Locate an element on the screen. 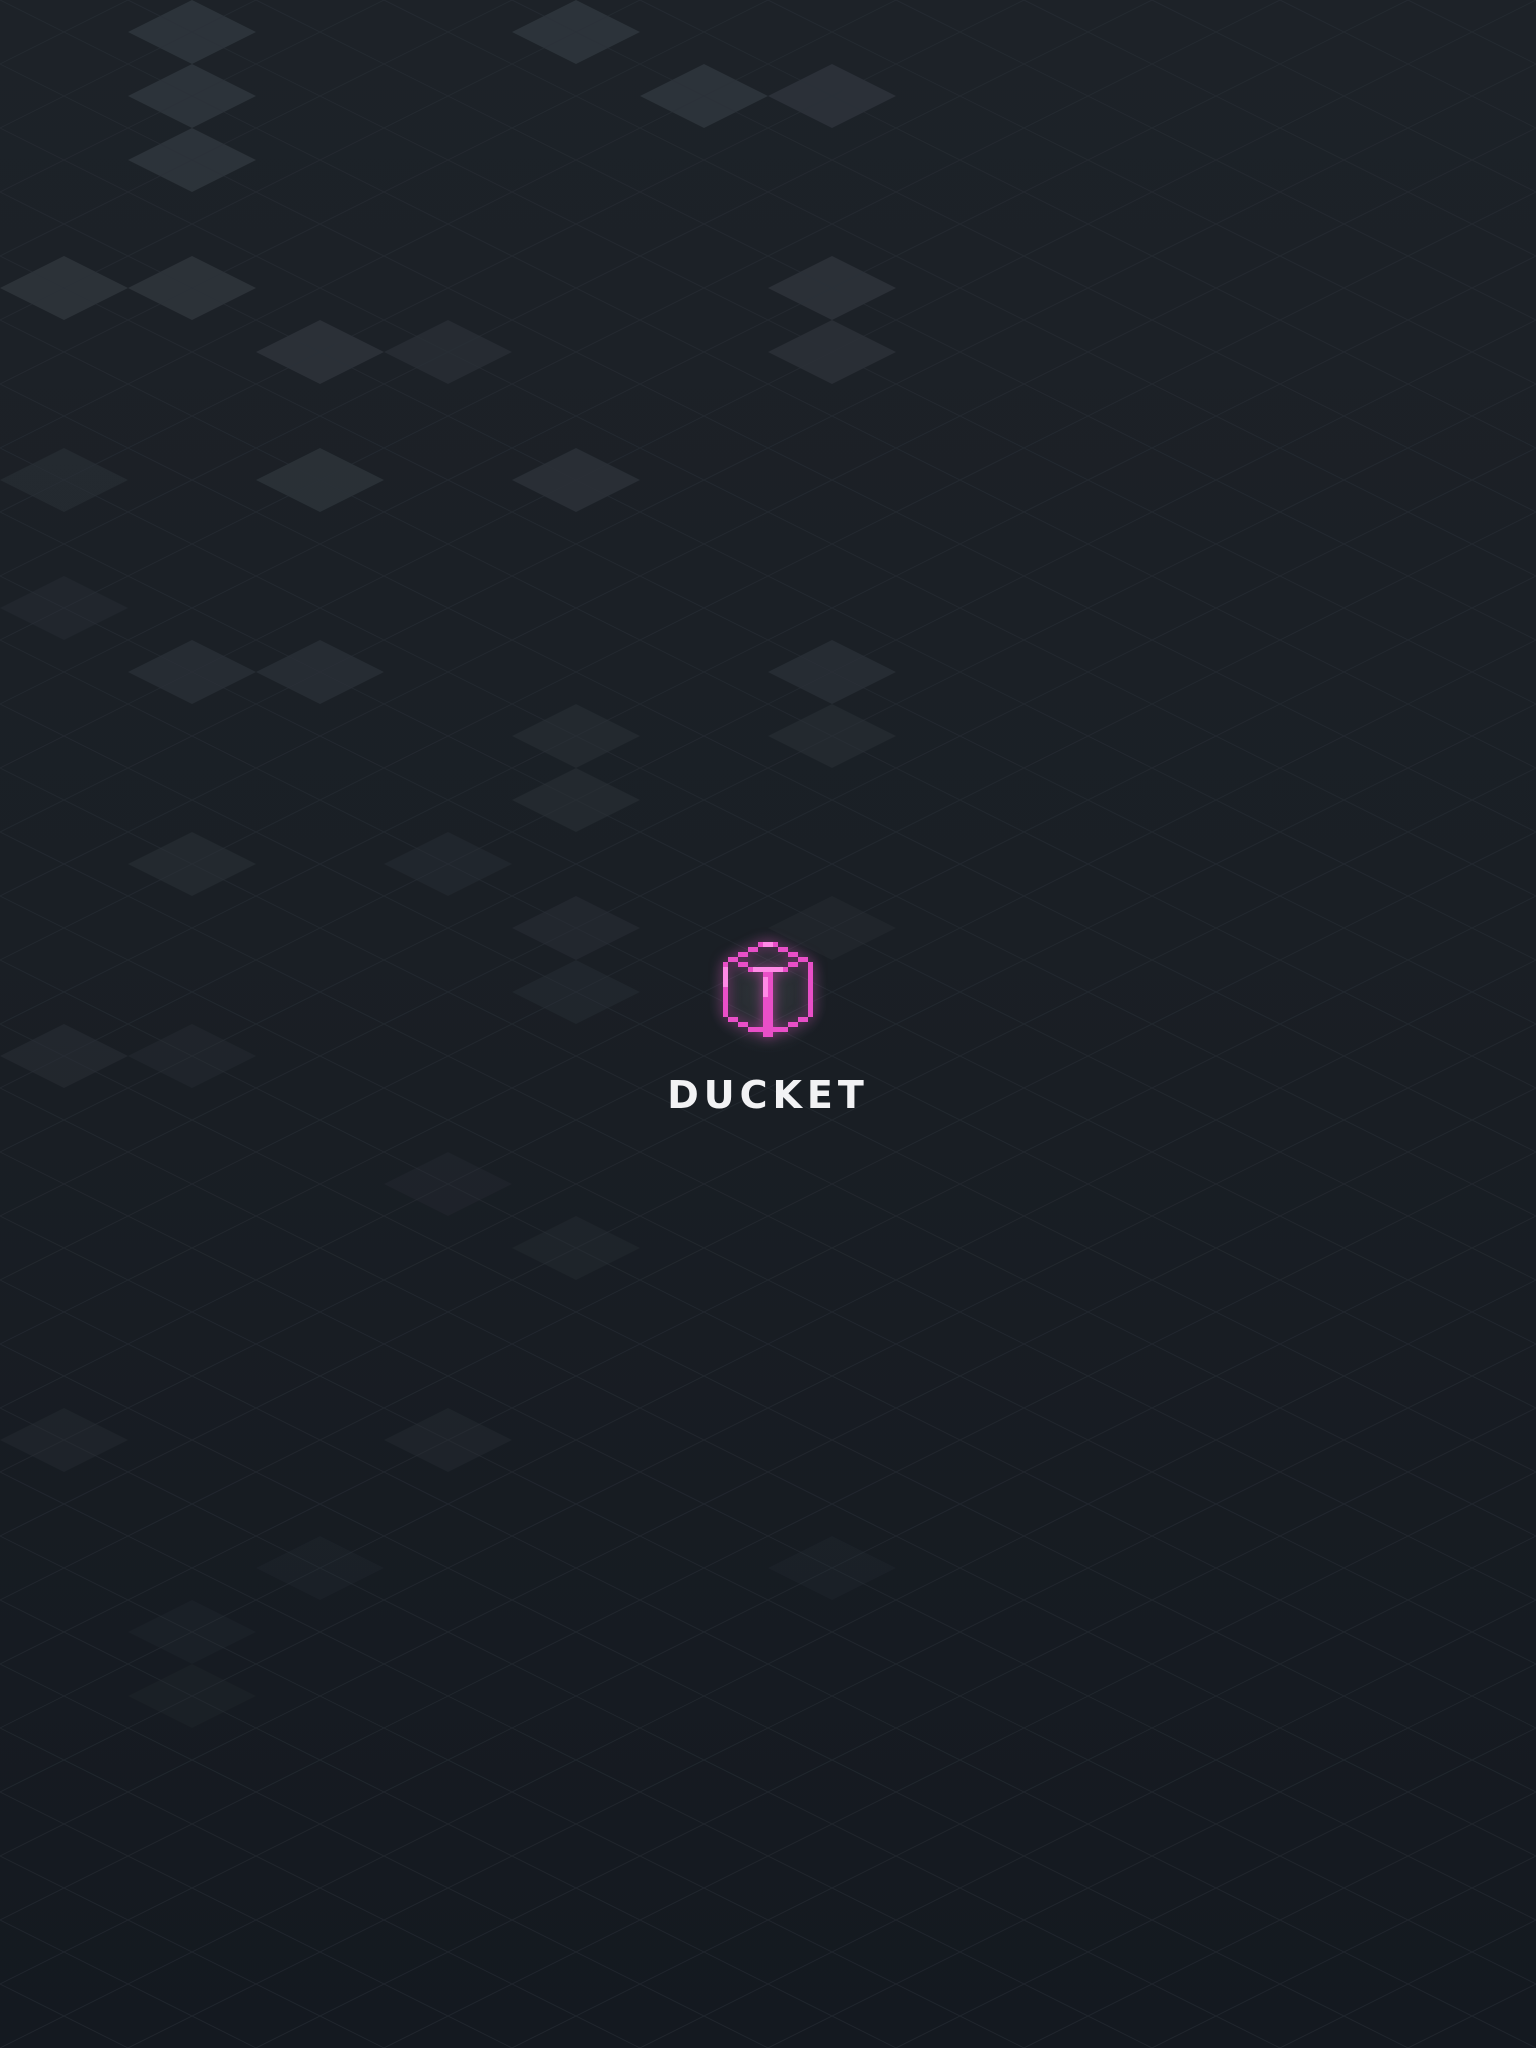 This screenshot has height=2048, width=1536. app-logo is located at coordinates (768, 992).